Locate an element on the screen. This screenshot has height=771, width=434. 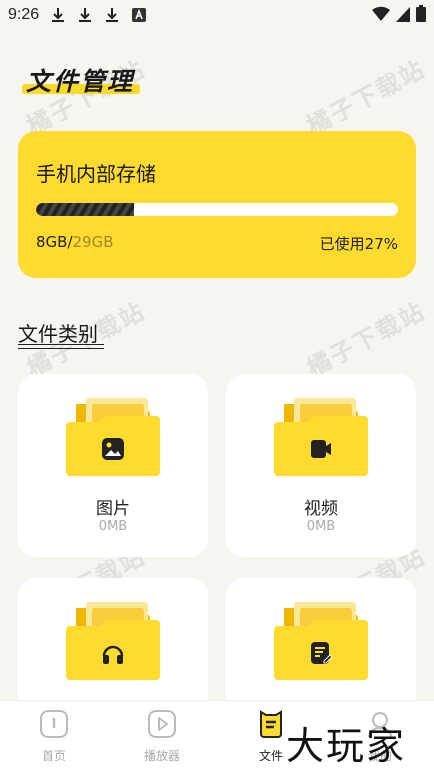
page-title: 文件管理 is located at coordinates (80, 81).